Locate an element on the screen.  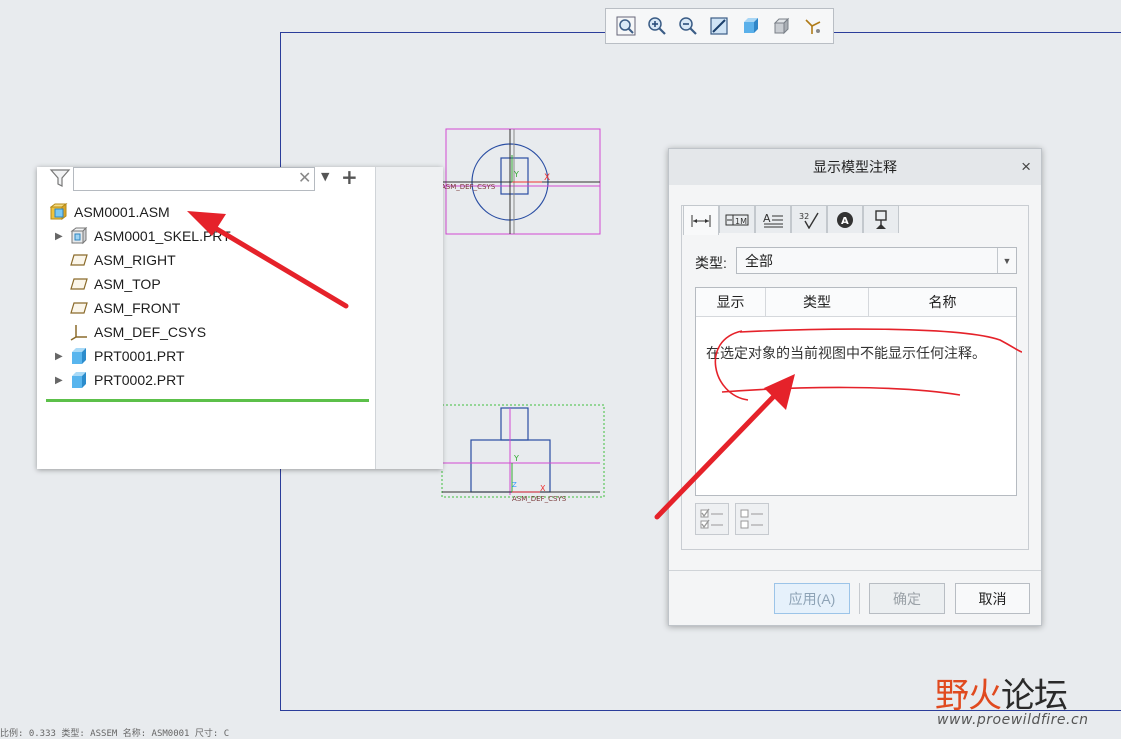
symbol-icon: A is located at coordinates (845, 219).